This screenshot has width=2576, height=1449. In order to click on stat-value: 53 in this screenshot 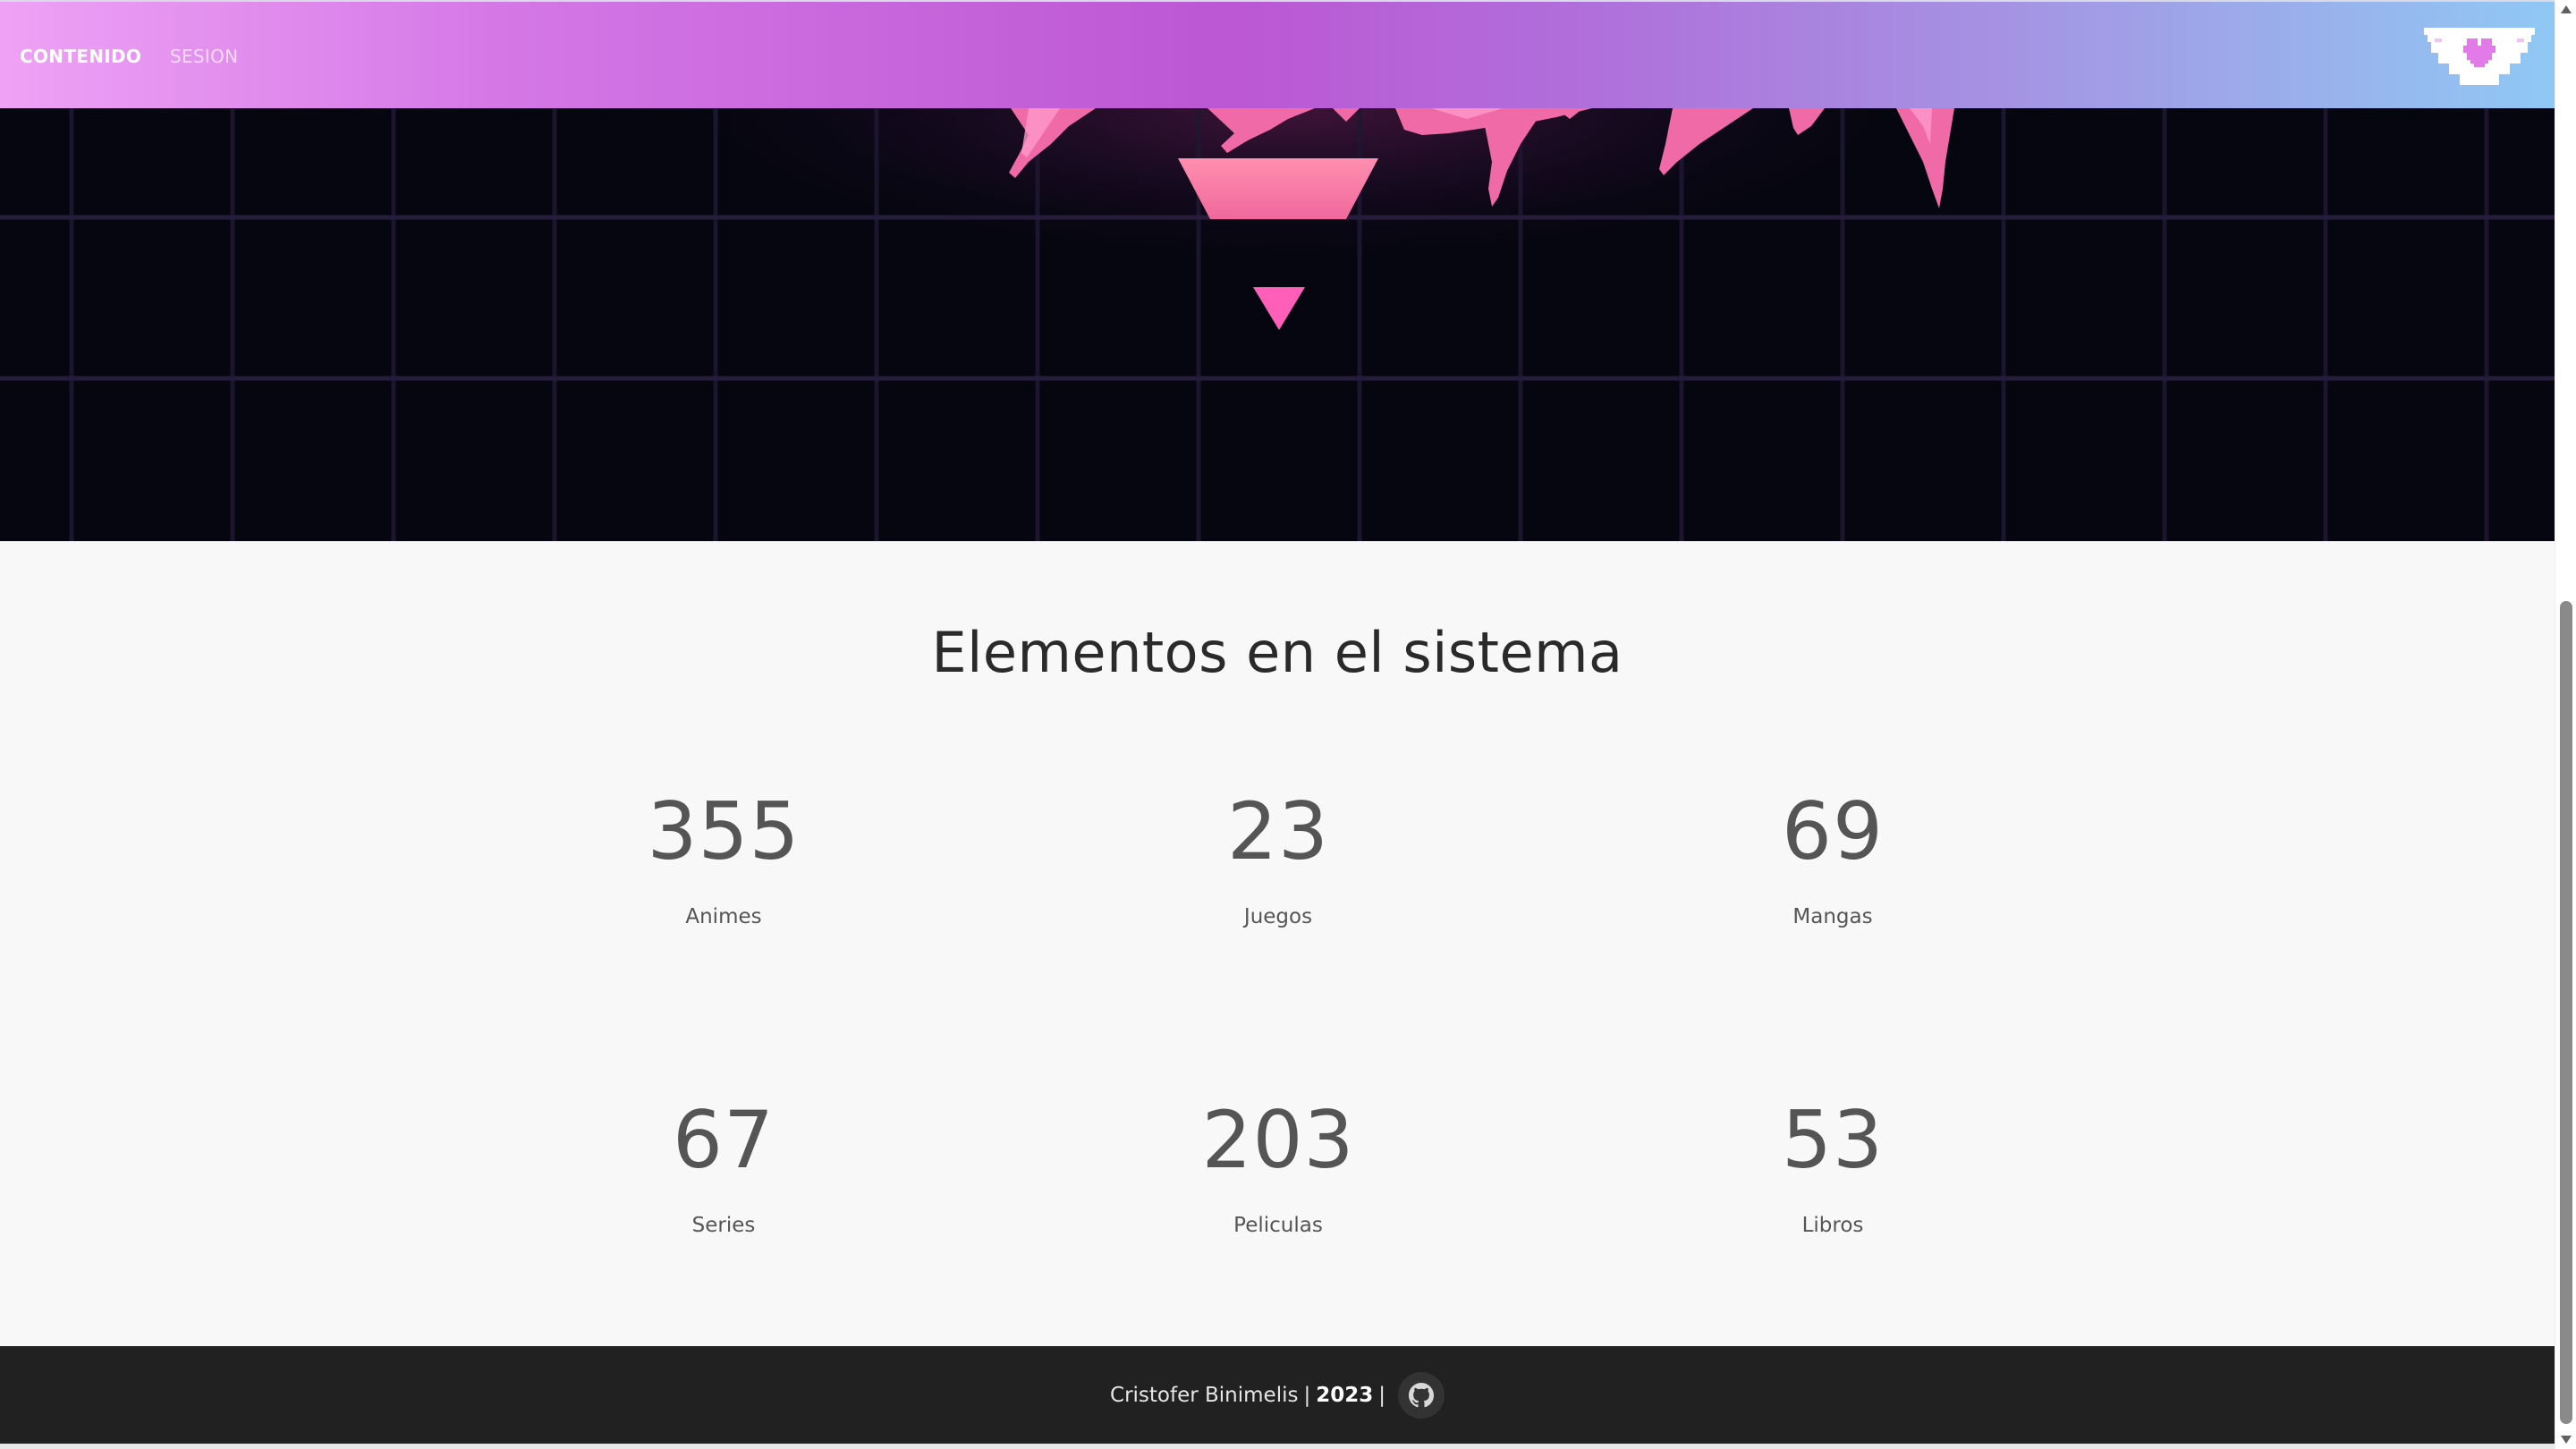, I will do `click(1833, 1140)`.